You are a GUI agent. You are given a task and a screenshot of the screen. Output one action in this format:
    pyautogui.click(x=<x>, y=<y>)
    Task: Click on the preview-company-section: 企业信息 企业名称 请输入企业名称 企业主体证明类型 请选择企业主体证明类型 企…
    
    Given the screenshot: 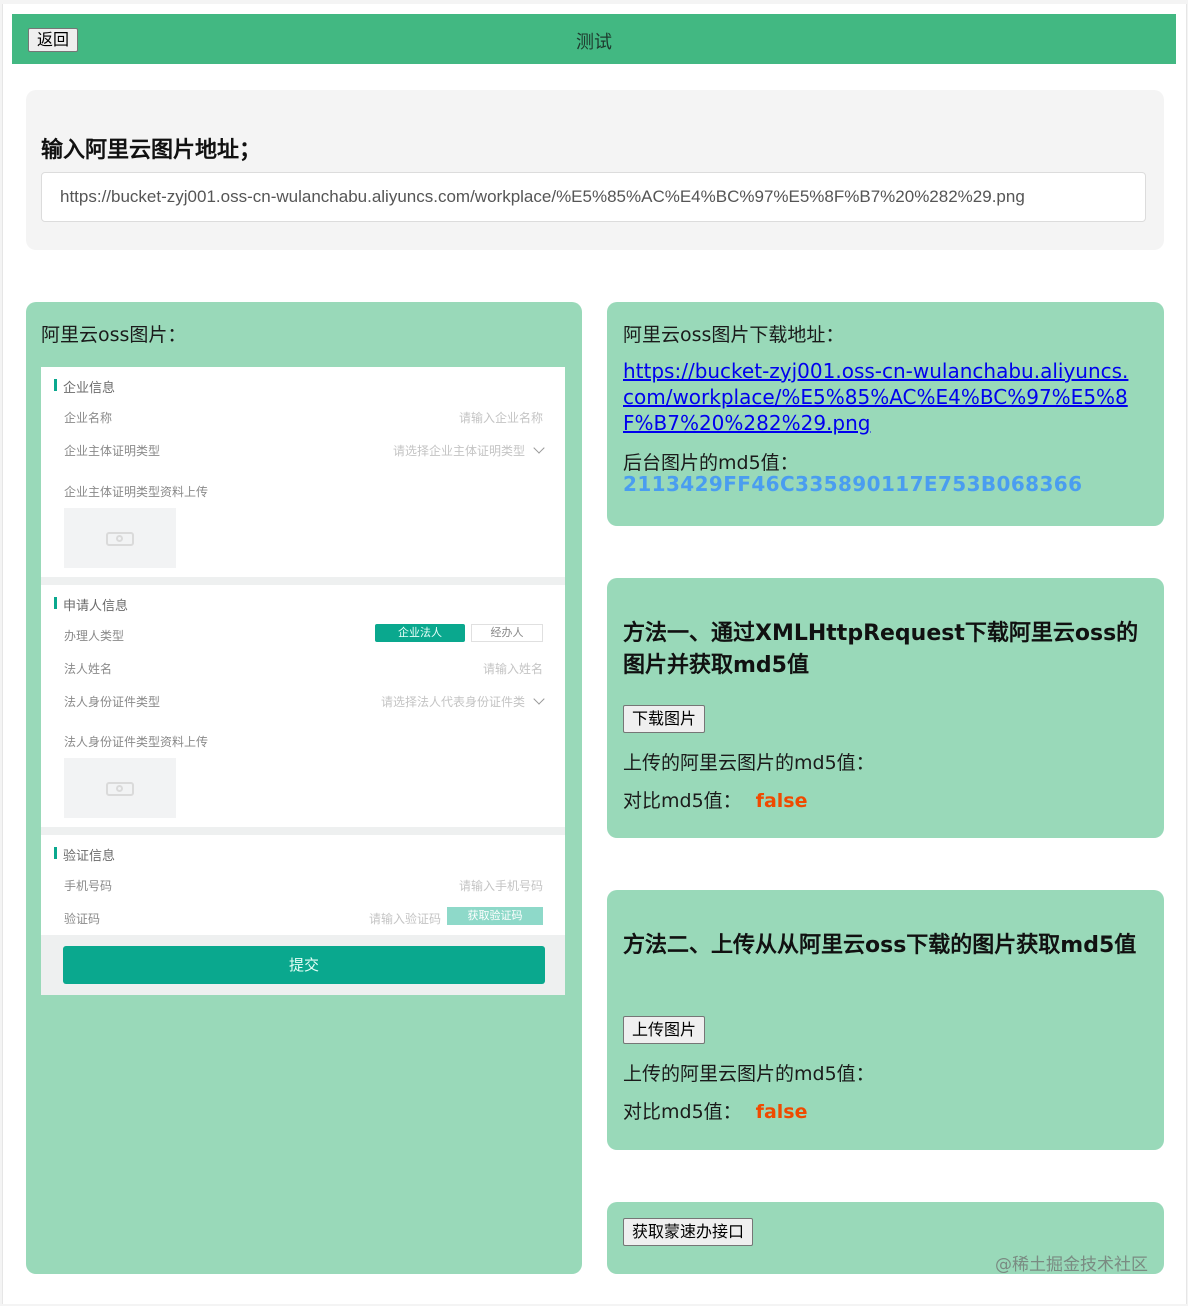 What is the action you would take?
    pyautogui.click(x=303, y=472)
    